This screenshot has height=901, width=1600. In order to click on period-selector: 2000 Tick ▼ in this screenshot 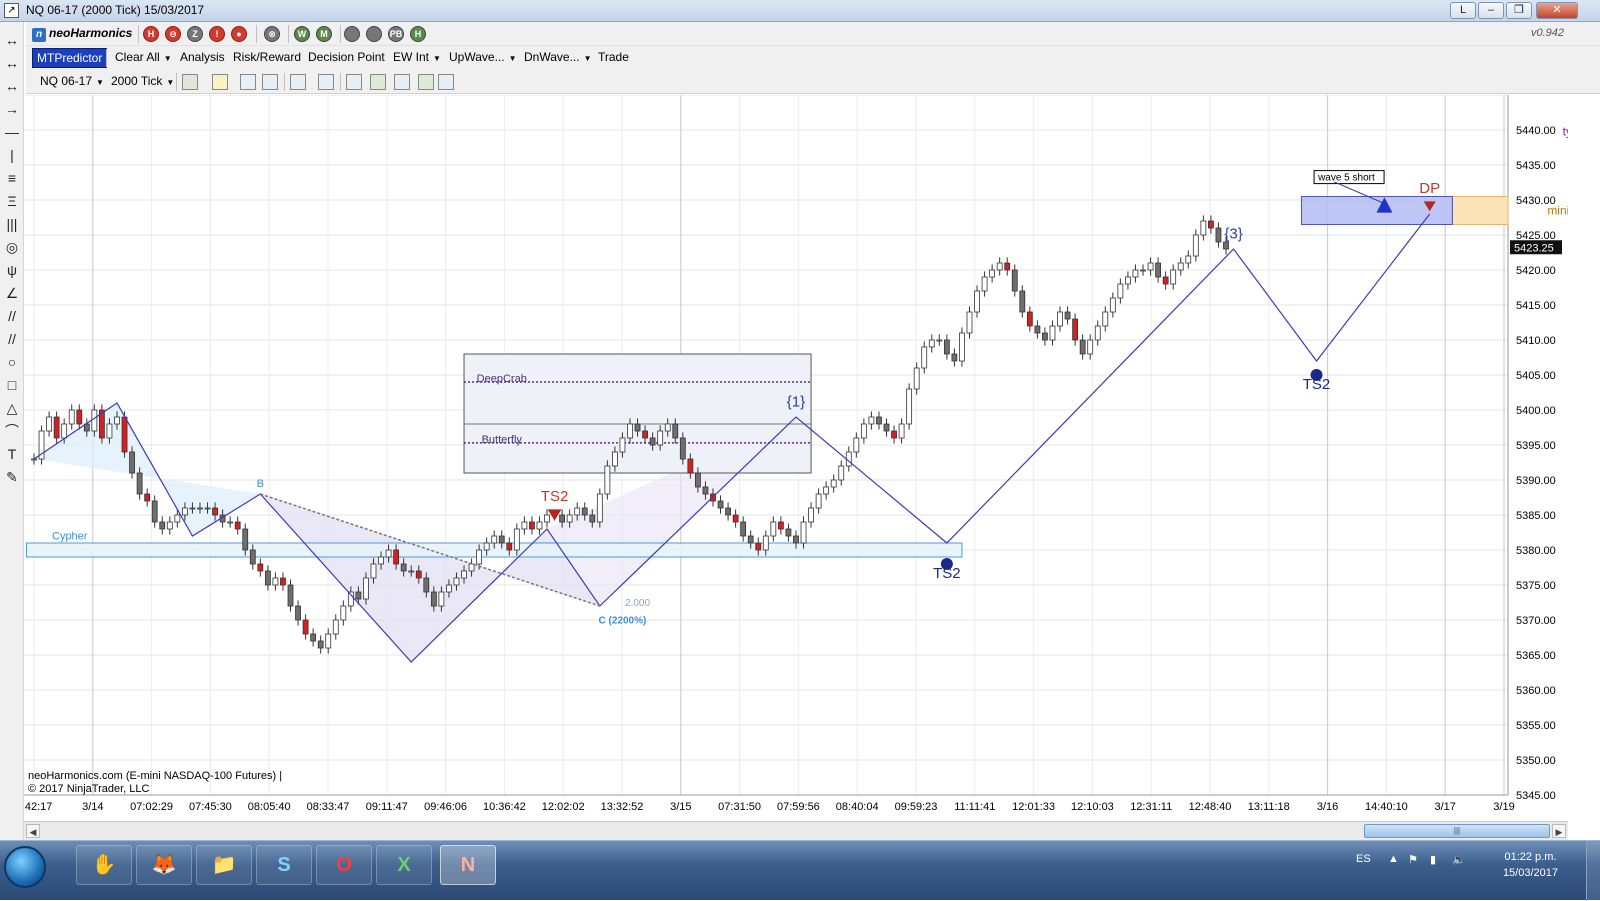, I will do `click(142, 81)`.